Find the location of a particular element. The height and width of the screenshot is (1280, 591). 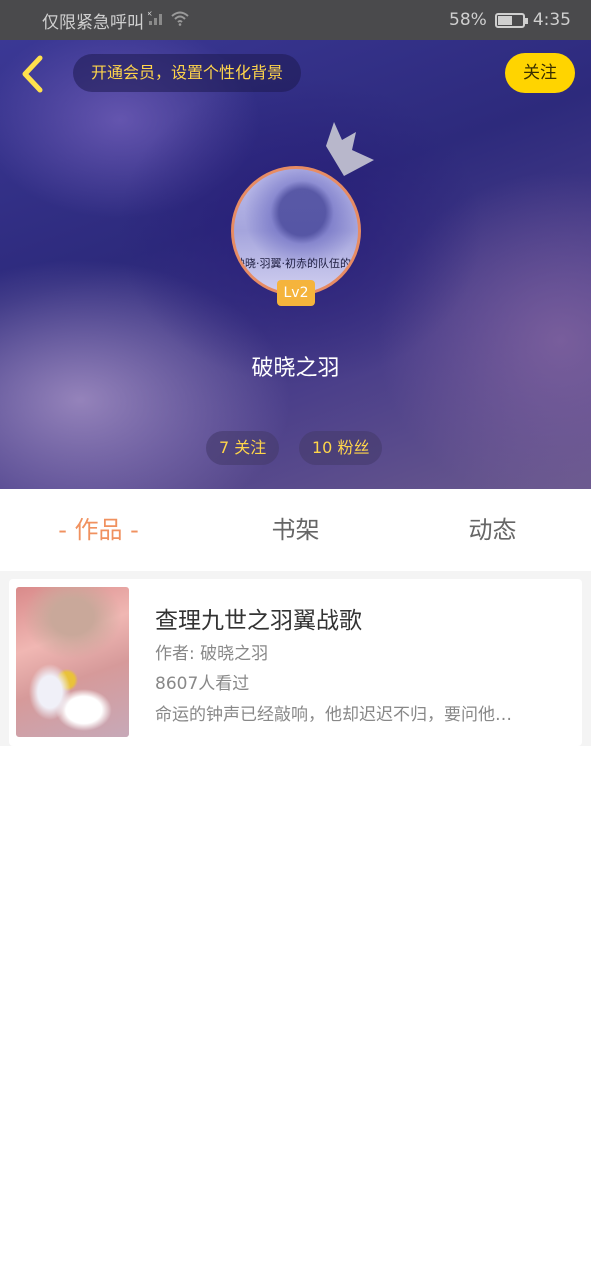

no-signal-icon: × is located at coordinates (156, 20).